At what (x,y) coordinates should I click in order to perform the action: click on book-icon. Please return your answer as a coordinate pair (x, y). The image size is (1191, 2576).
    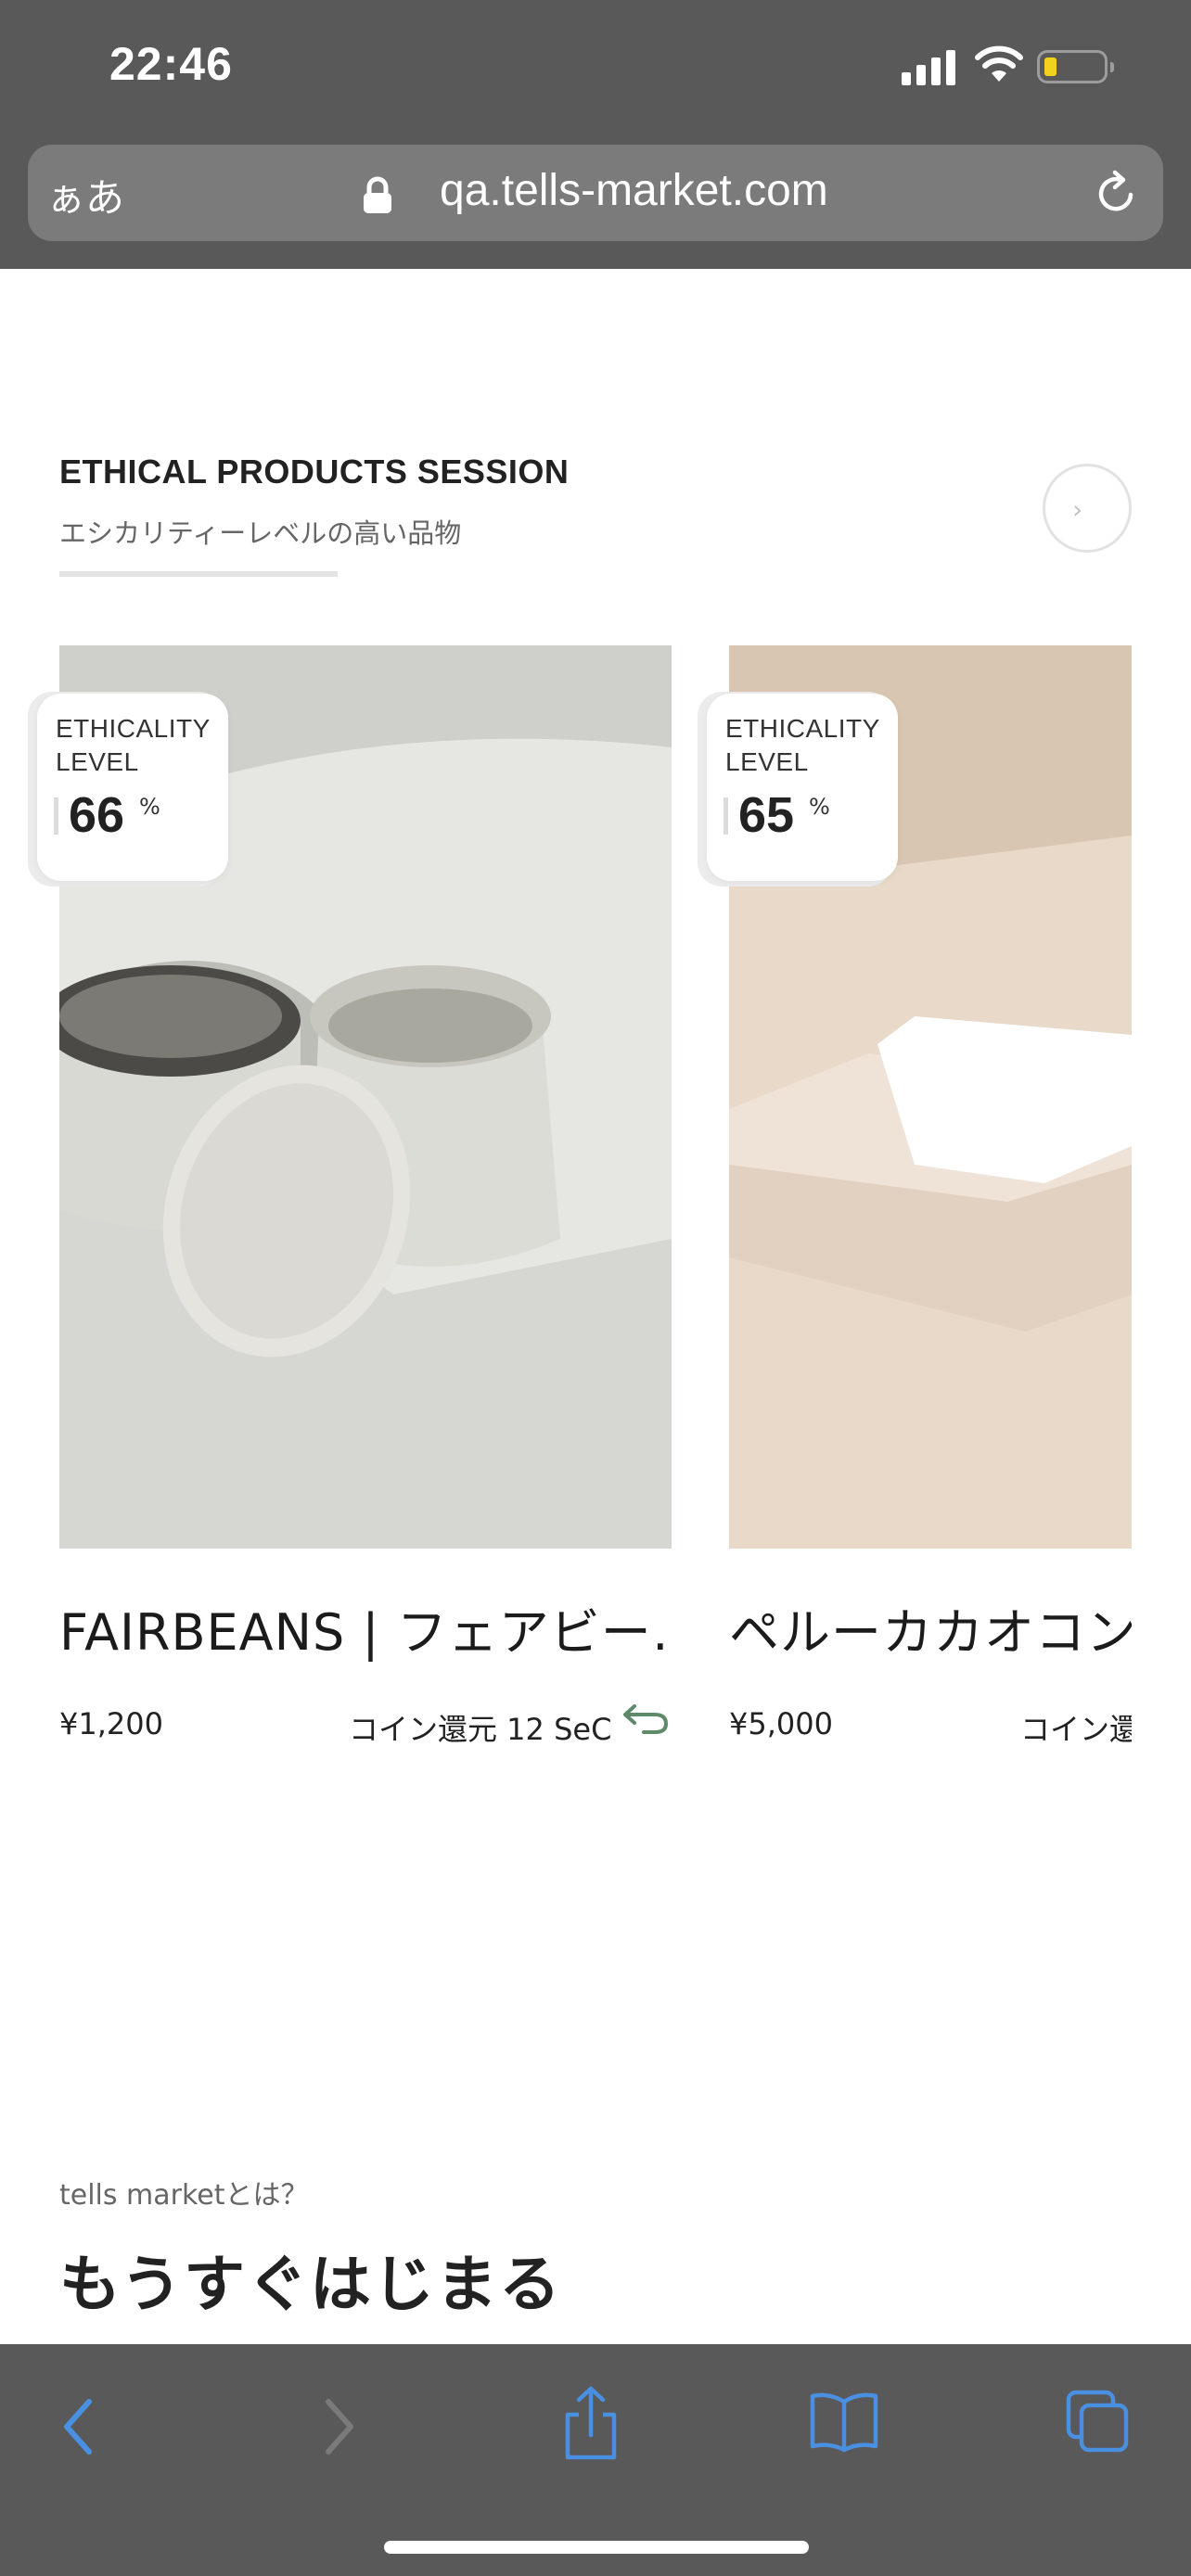
    Looking at the image, I should click on (844, 2422).